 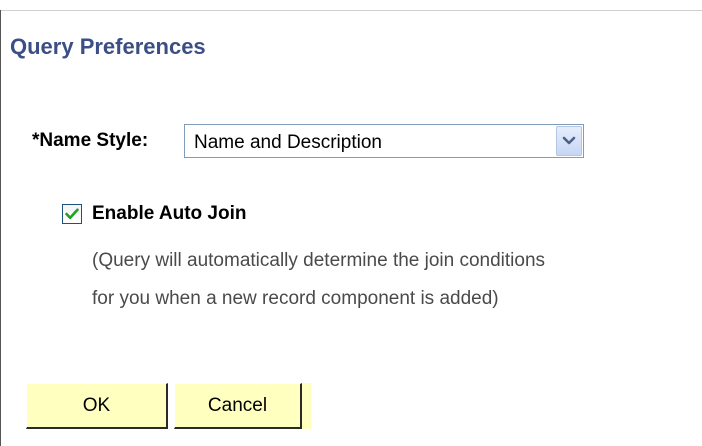 I want to click on panel-left-border, so click(x=0, y=228).